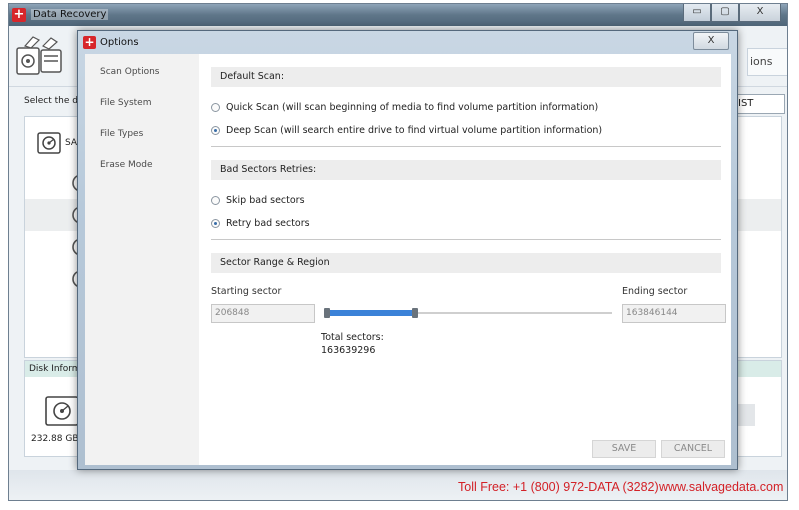 This screenshot has width=799, height=510. What do you see at coordinates (721, 487) in the screenshot?
I see `website-link: www.salvagedata.com` at bounding box center [721, 487].